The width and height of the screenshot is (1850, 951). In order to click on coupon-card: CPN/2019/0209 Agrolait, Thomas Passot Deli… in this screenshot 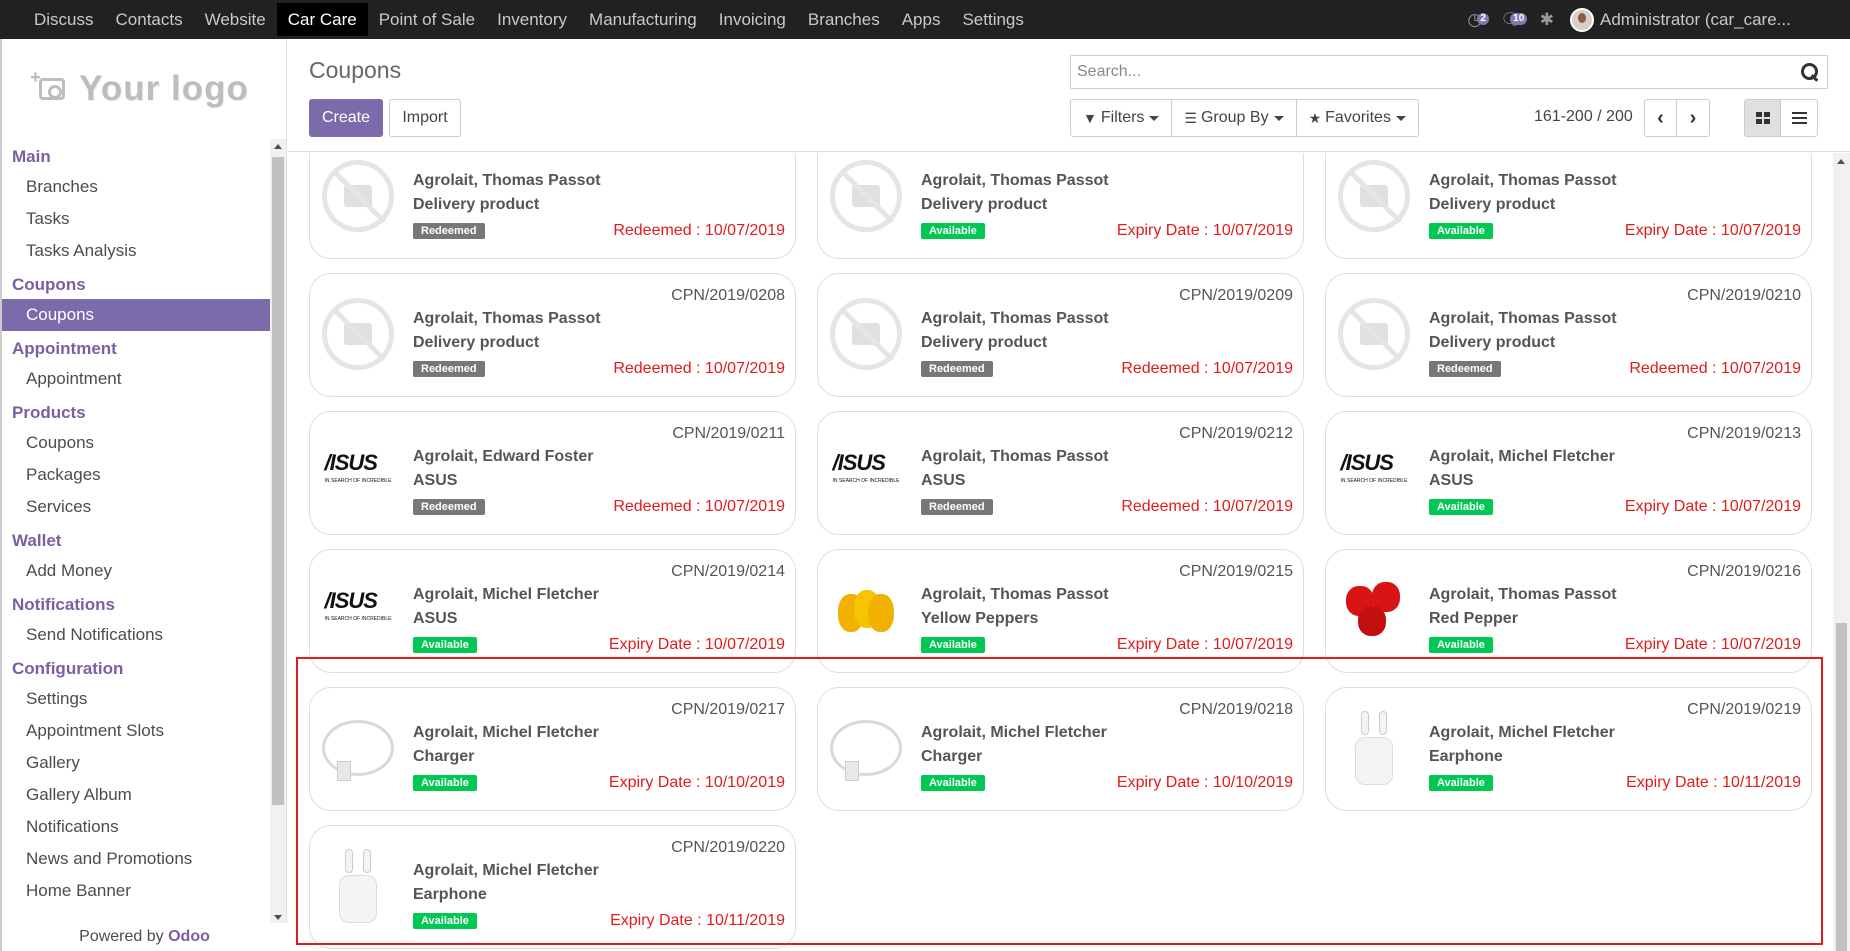, I will do `click(1060, 335)`.